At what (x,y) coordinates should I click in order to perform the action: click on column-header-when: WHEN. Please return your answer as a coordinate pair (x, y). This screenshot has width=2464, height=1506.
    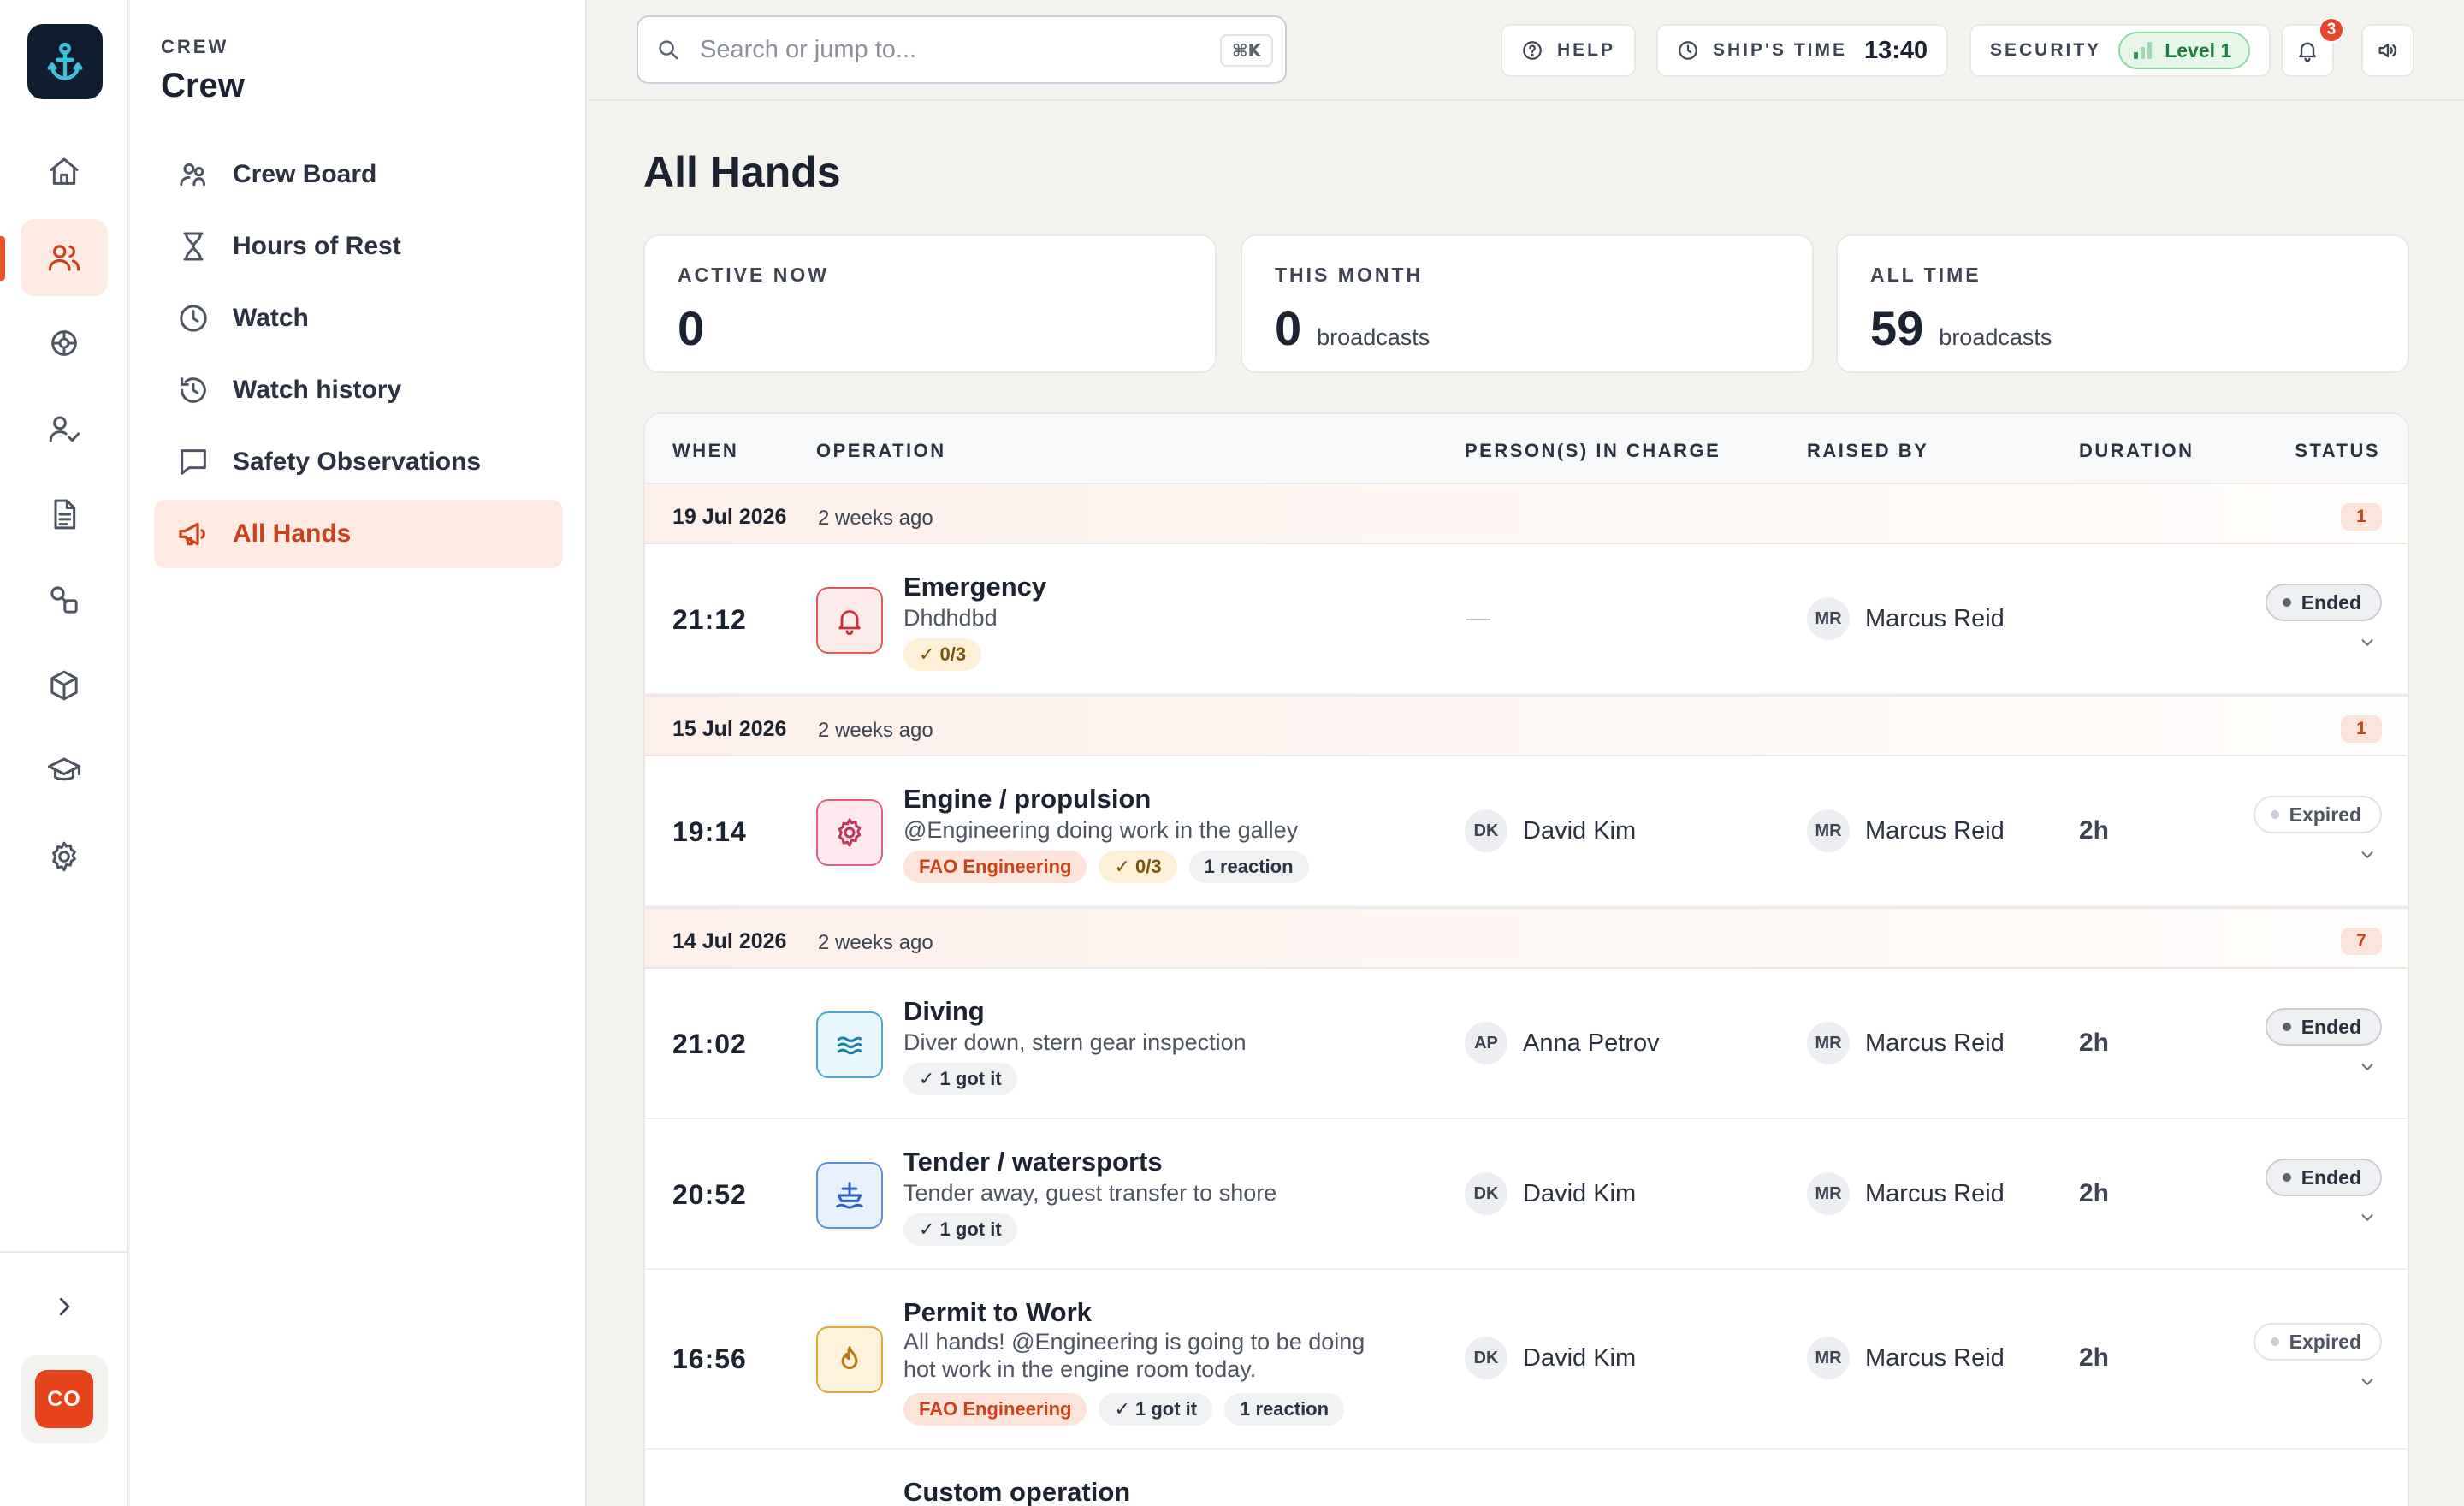
    Looking at the image, I should click on (705, 451).